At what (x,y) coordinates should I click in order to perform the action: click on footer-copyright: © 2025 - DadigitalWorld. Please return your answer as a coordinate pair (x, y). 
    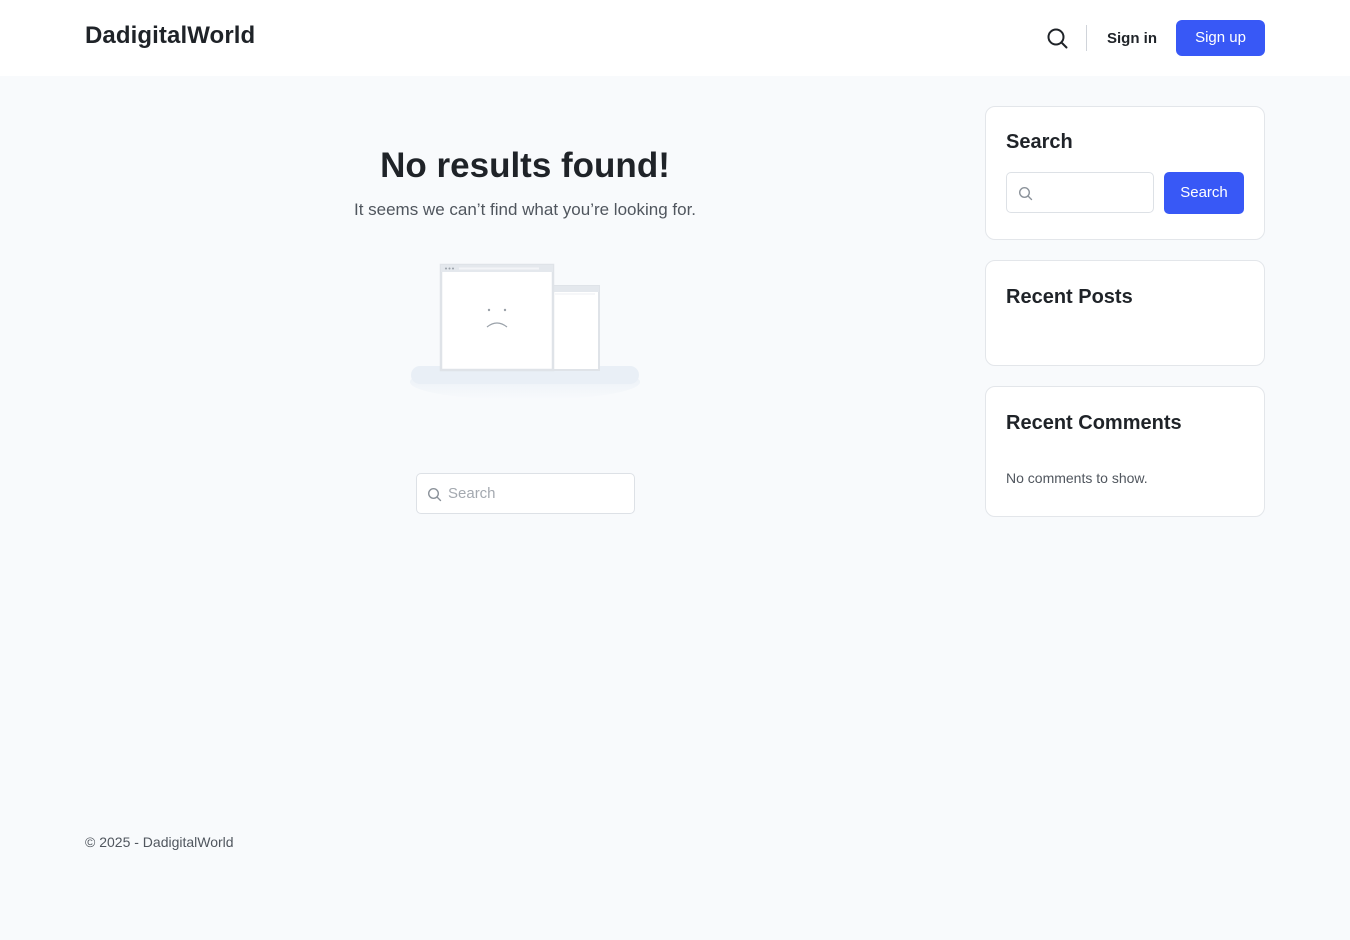
    Looking at the image, I should click on (159, 842).